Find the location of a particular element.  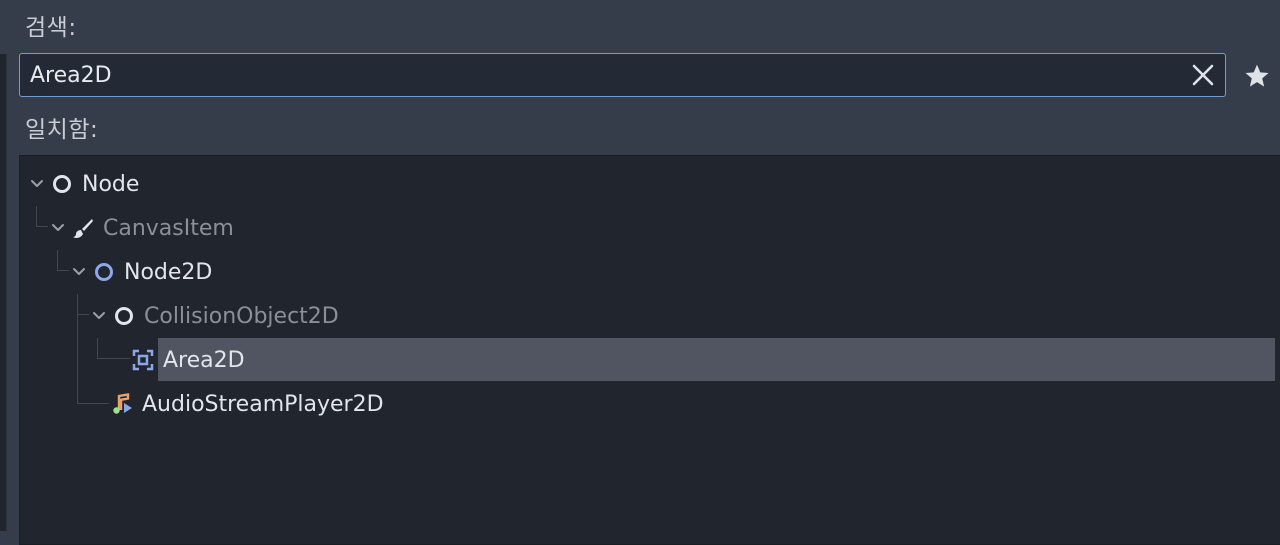

tree-row-node: Node is located at coordinates (84, 184).